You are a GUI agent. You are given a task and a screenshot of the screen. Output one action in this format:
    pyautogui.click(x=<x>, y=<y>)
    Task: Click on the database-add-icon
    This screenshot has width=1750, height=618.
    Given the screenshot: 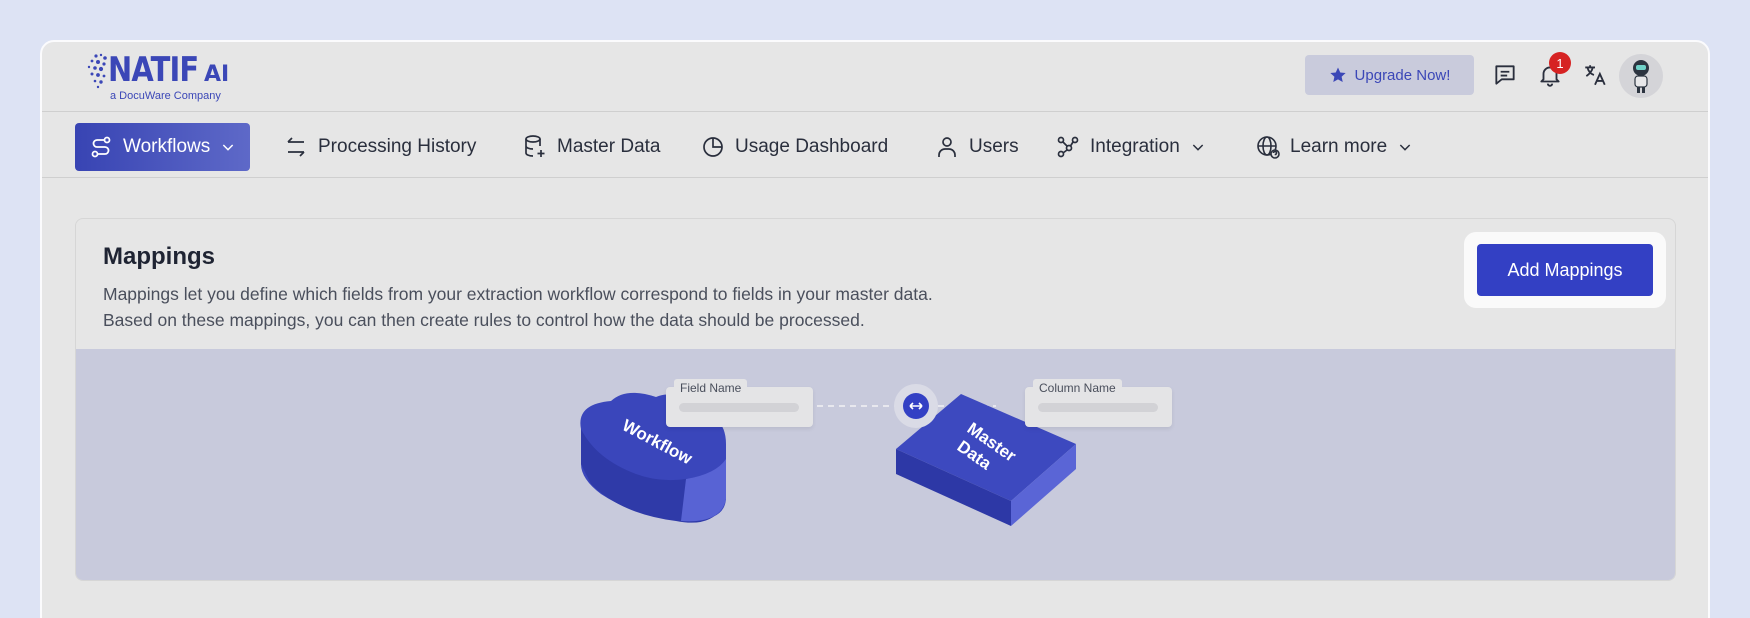 What is the action you would take?
    pyautogui.click(x=535, y=146)
    